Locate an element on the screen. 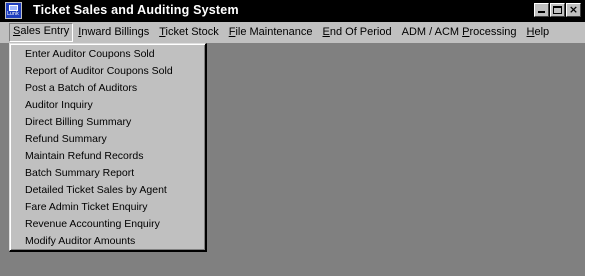 This screenshot has height=276, width=589. menu-item-post-batch-auditors: Post a Batch of Auditors is located at coordinates (106, 88).